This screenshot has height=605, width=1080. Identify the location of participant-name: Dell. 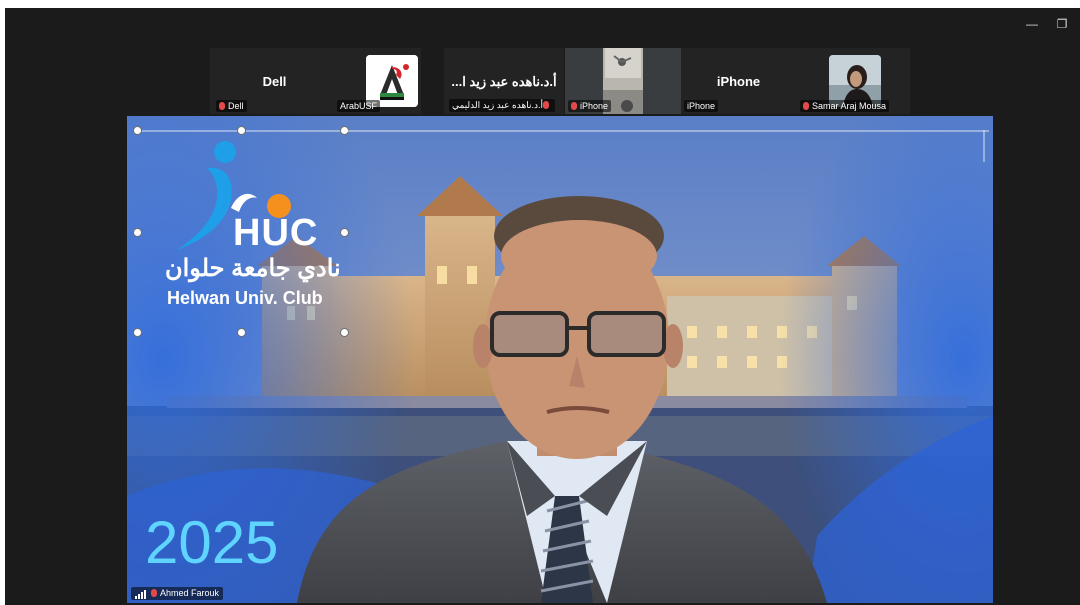
(236, 106).